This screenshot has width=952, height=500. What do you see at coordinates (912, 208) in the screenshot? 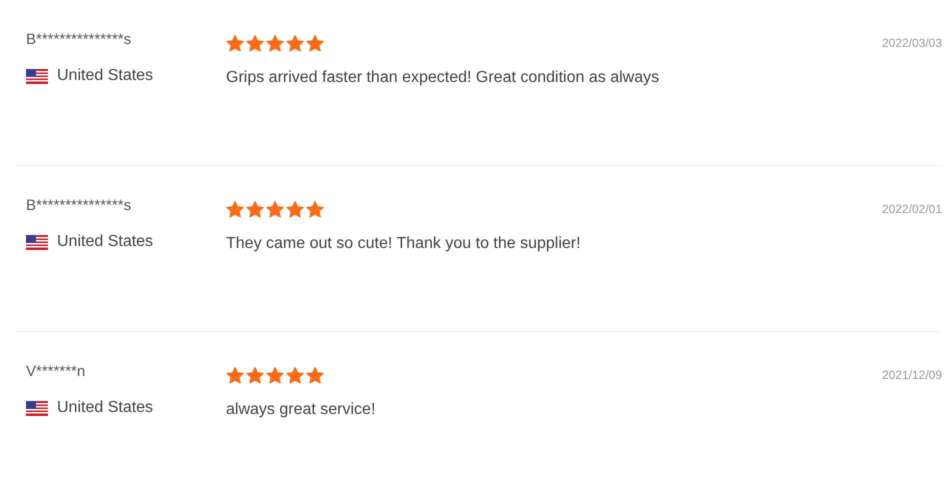
I see `review-date: 2022/02/01` at bounding box center [912, 208].